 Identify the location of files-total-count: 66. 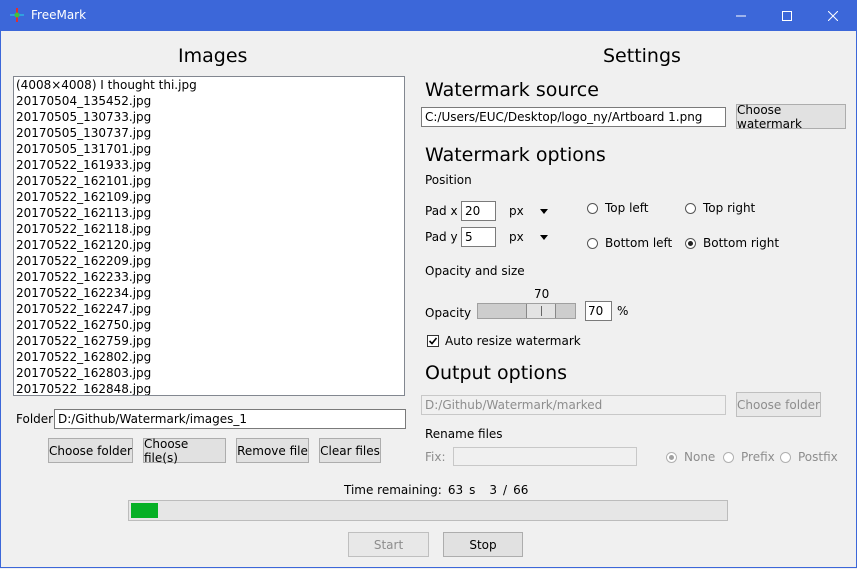
(521, 490).